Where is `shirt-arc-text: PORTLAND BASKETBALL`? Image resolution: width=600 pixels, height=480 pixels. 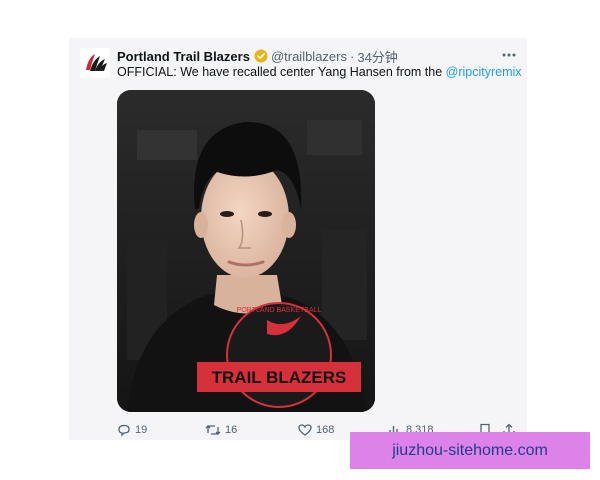
shirt-arc-text: PORTLAND BASKETBALL is located at coordinates (279, 310).